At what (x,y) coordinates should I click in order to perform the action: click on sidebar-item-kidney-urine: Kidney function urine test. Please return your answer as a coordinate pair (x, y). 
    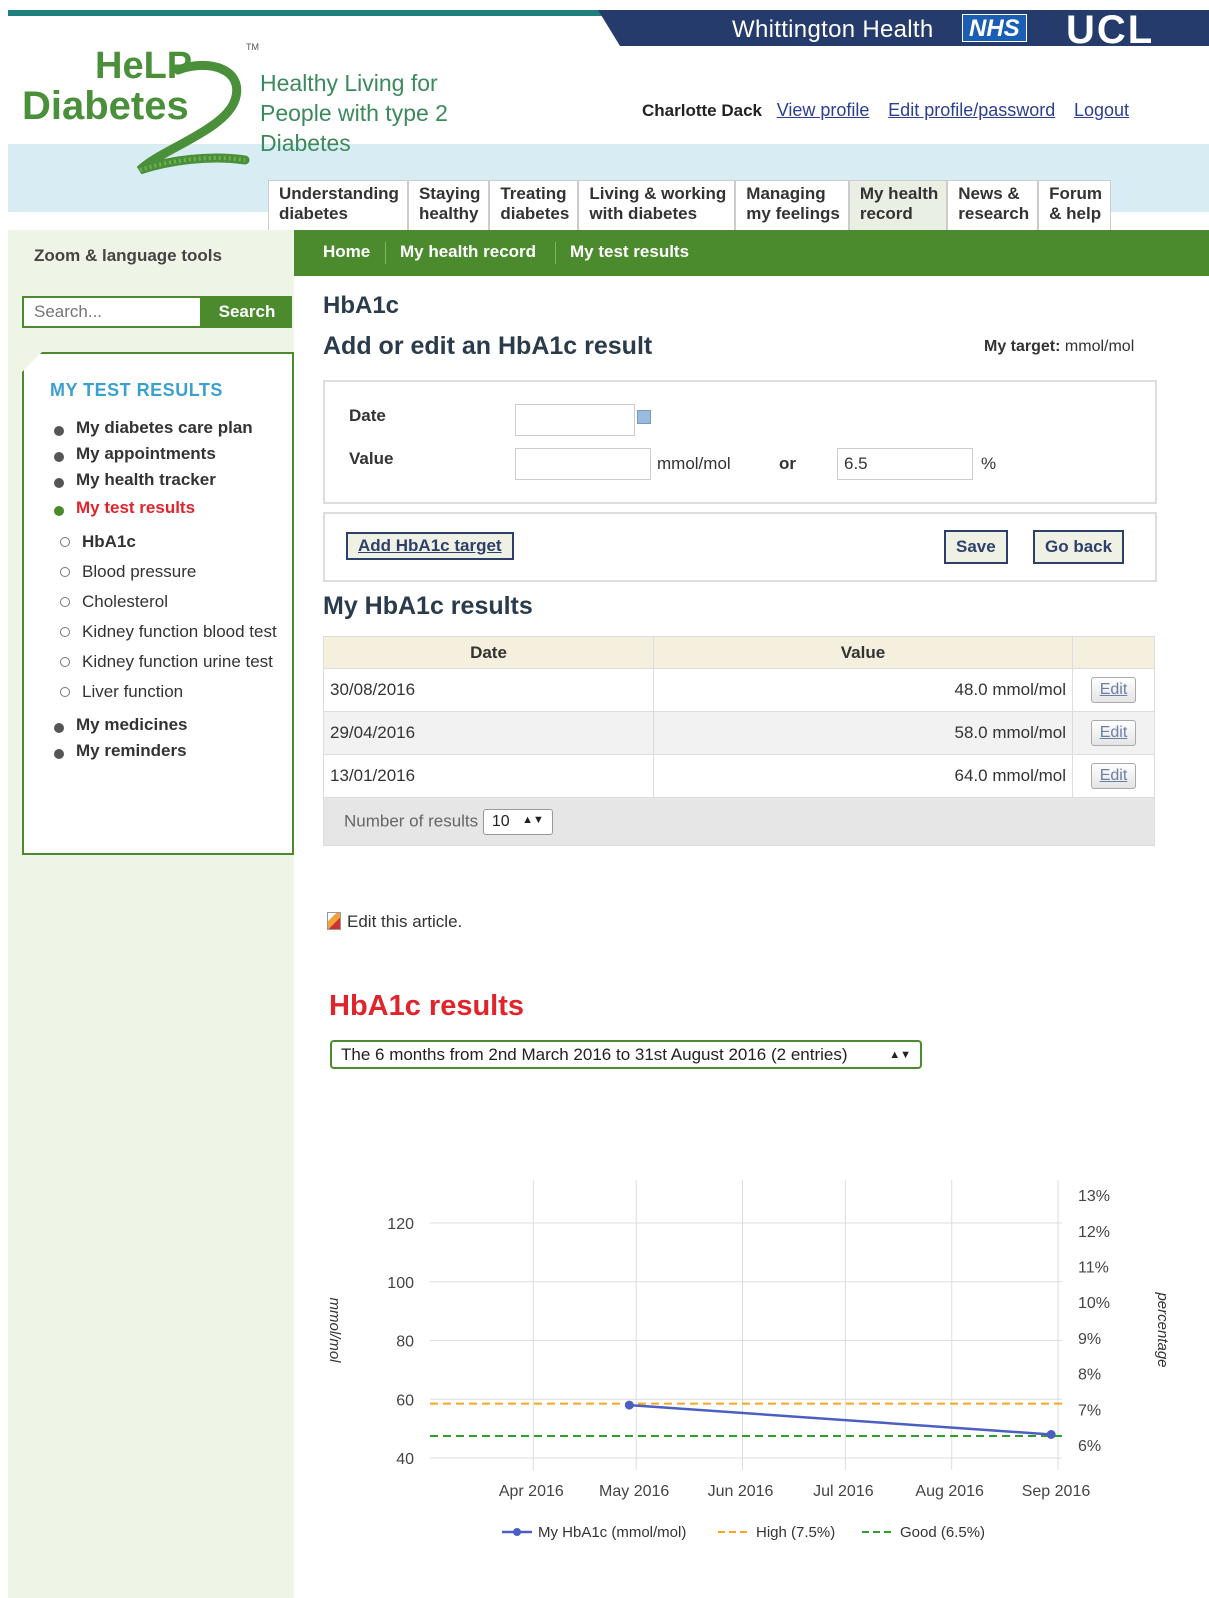
    Looking at the image, I should click on (169, 661).